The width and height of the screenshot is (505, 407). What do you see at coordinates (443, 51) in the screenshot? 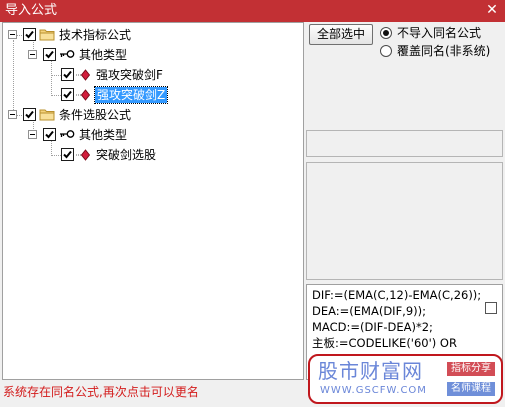
I see `option-overwrite-label: 覆盖同名(非系统)` at bounding box center [443, 51].